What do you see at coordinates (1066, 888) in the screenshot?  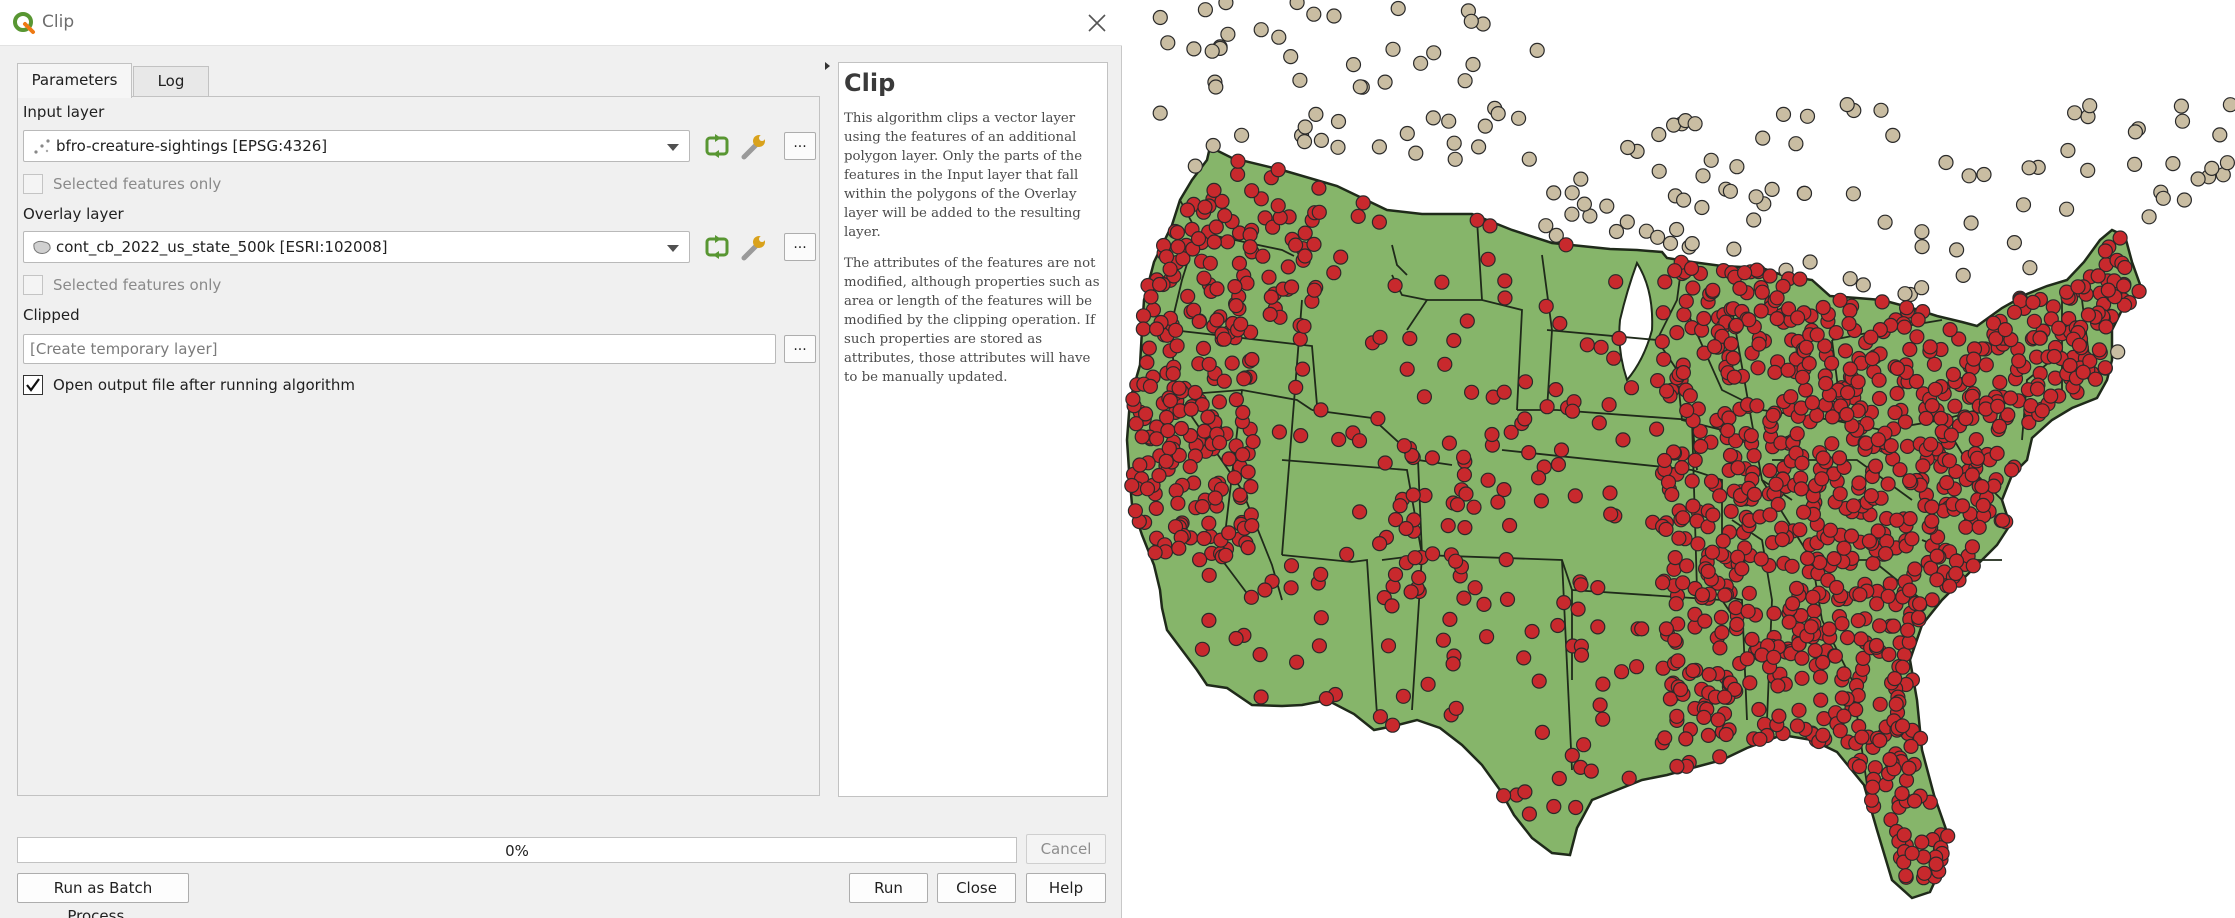 I see `help-button: Help` at bounding box center [1066, 888].